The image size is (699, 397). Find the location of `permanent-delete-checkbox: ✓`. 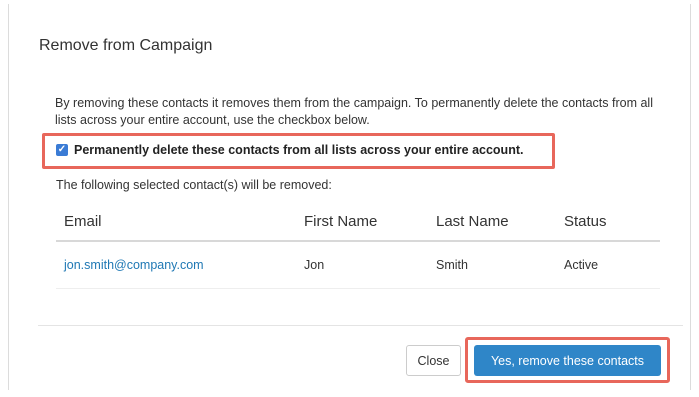

permanent-delete-checkbox: ✓ is located at coordinates (62, 150).